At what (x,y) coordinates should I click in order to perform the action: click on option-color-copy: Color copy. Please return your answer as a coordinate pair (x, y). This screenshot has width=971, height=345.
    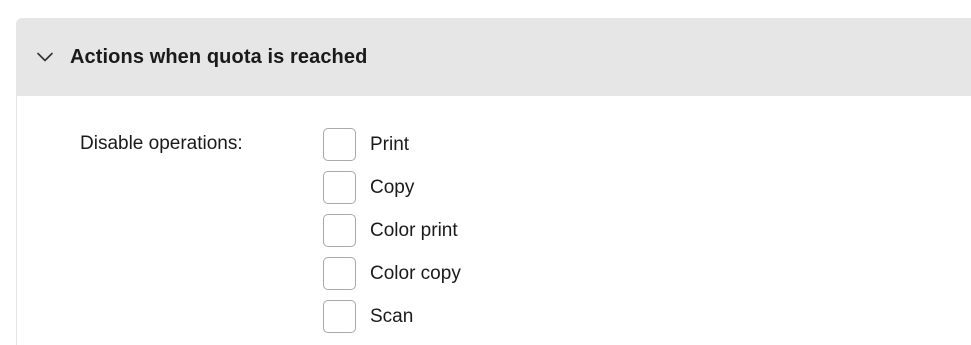
    Looking at the image, I should click on (392, 273).